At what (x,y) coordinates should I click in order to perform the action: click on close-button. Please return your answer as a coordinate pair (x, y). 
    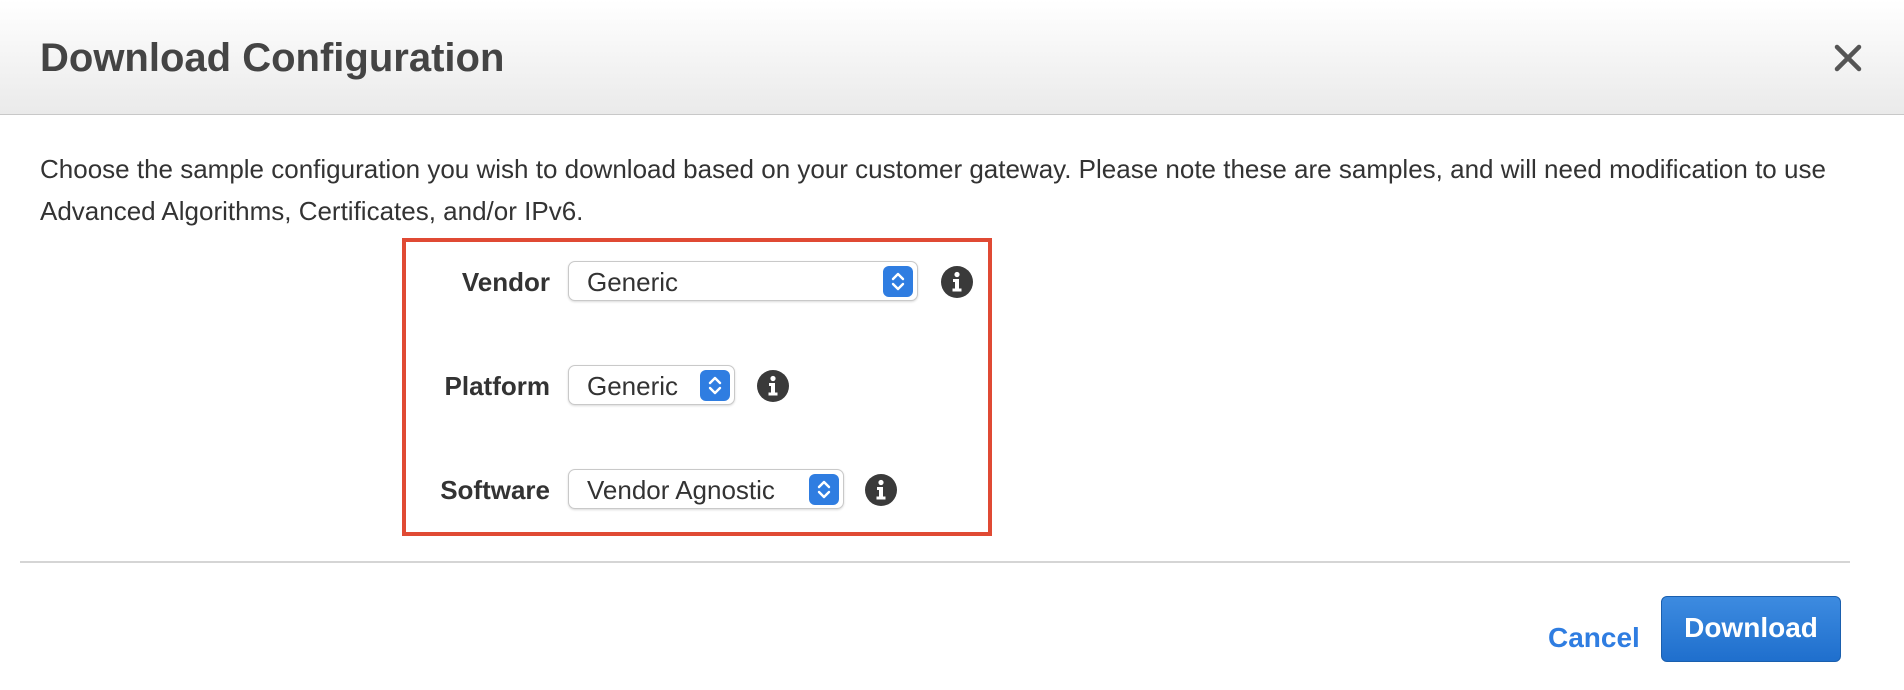
    Looking at the image, I should click on (1848, 58).